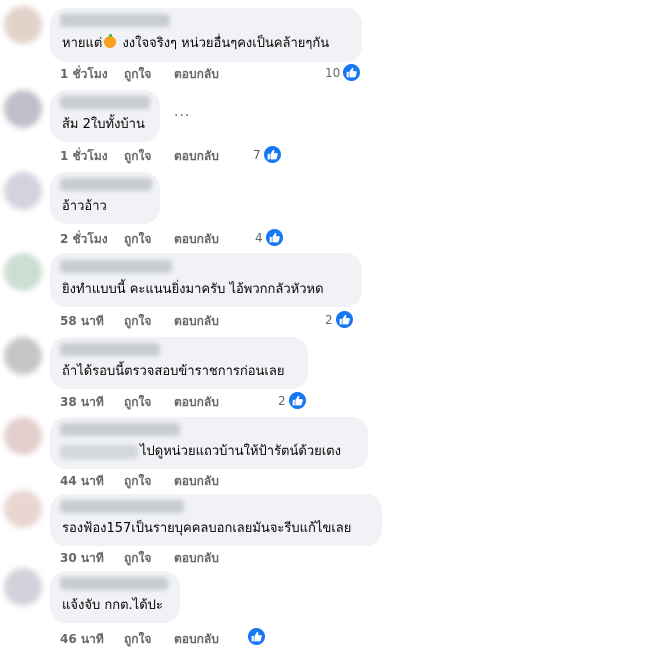  I want to click on comment-text: อ้าวอ้าว, so click(84, 206).